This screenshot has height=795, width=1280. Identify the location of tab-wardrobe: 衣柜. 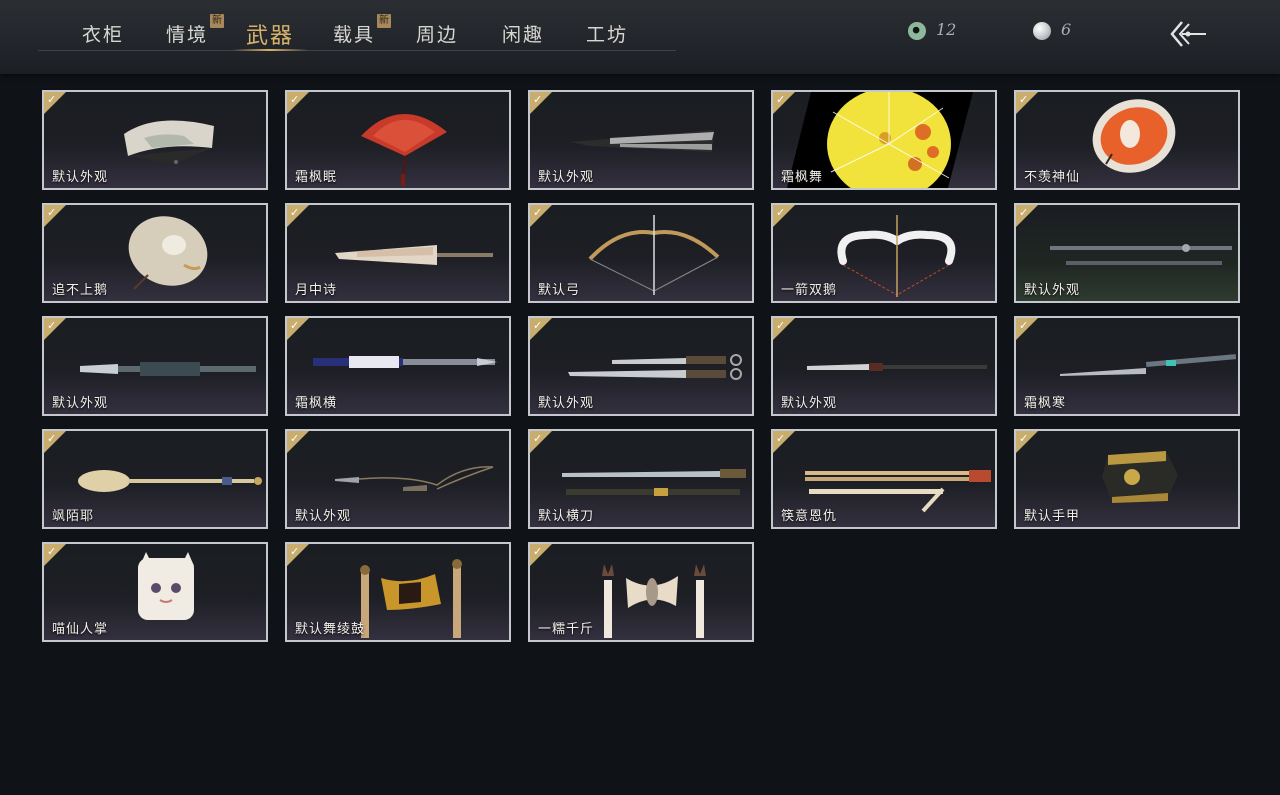
(103, 34).